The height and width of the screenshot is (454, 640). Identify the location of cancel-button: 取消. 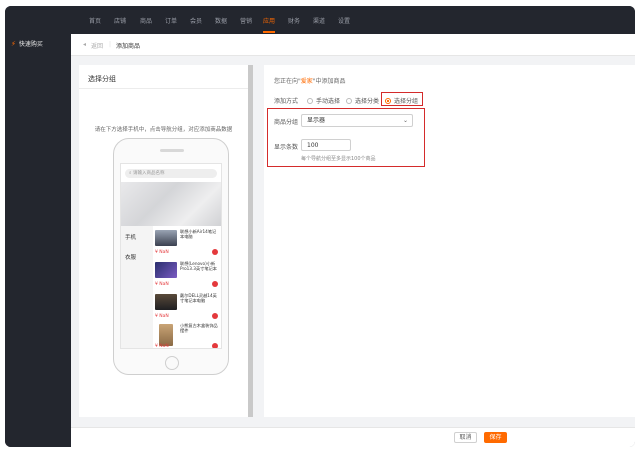
(465, 437).